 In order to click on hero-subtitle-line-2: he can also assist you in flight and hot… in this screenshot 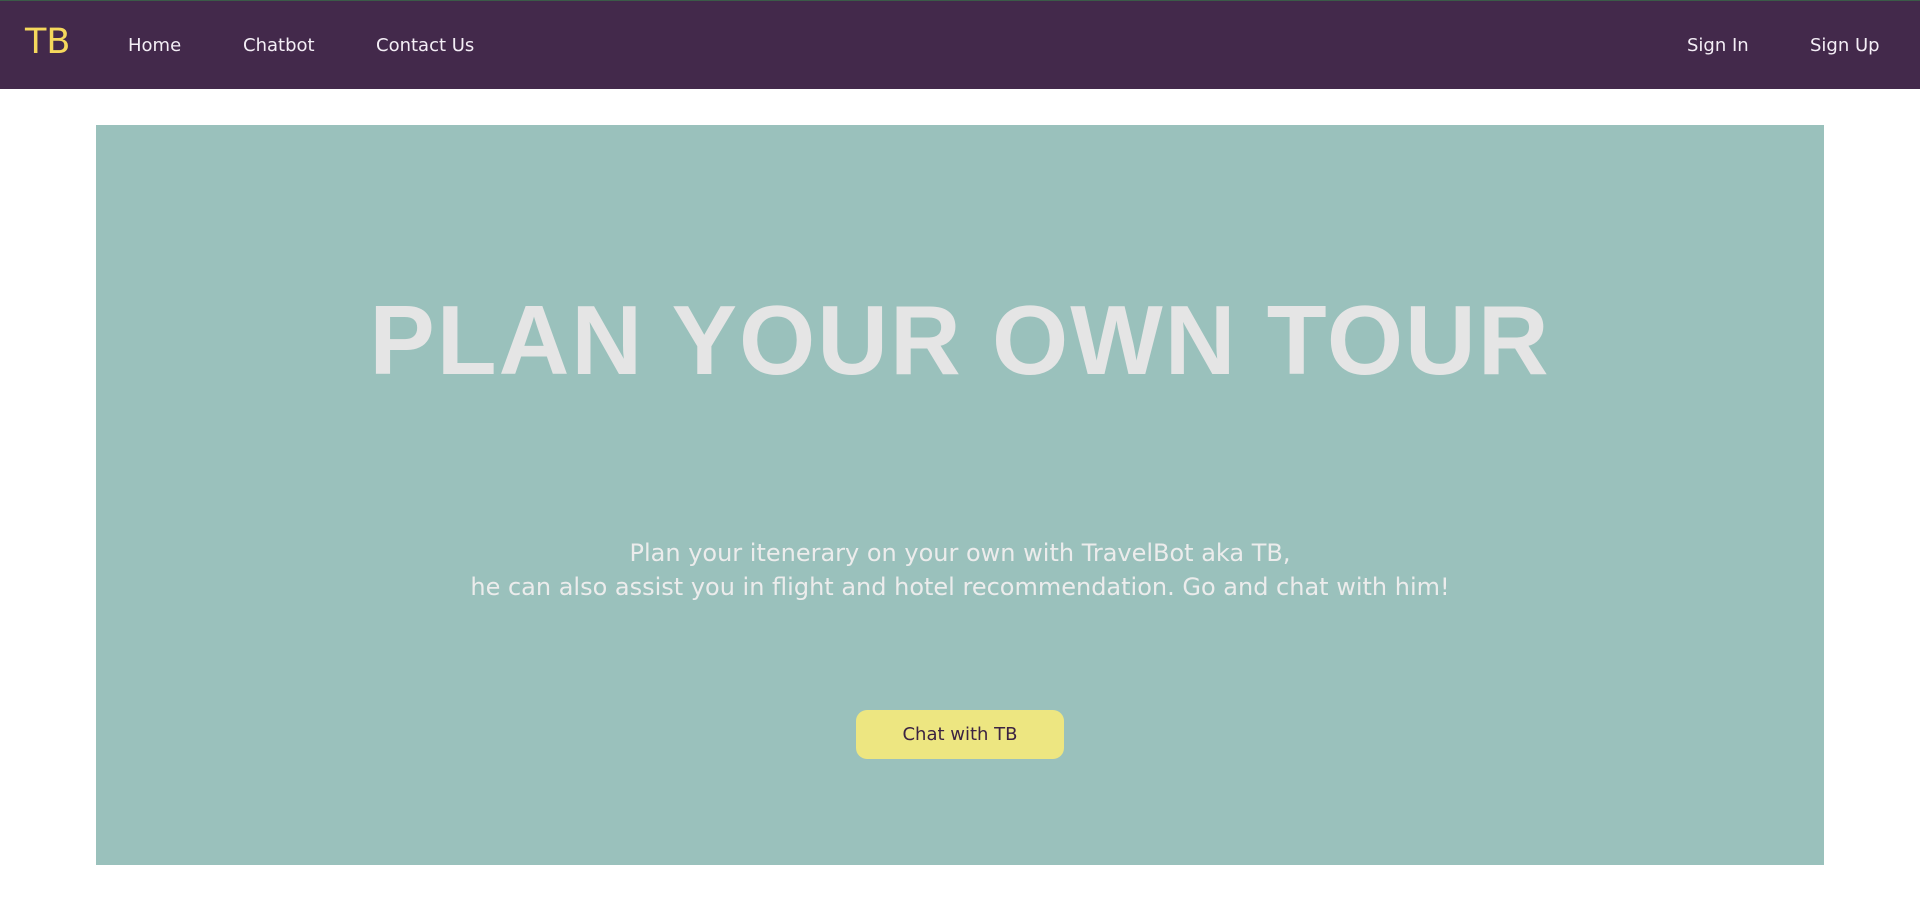, I will do `click(960, 587)`.